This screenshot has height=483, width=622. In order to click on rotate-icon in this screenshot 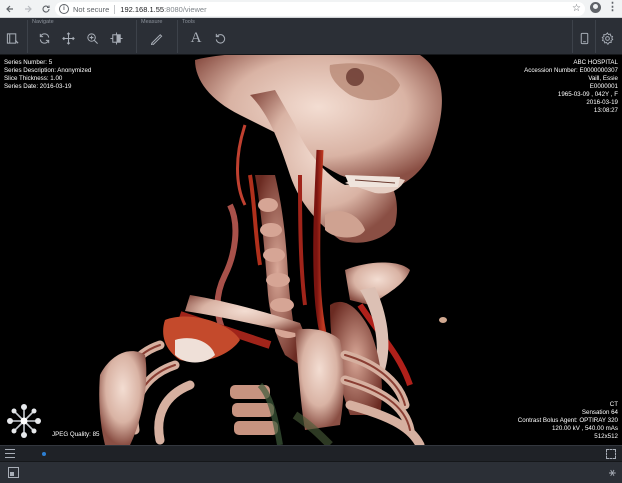, I will do `click(44, 38)`.